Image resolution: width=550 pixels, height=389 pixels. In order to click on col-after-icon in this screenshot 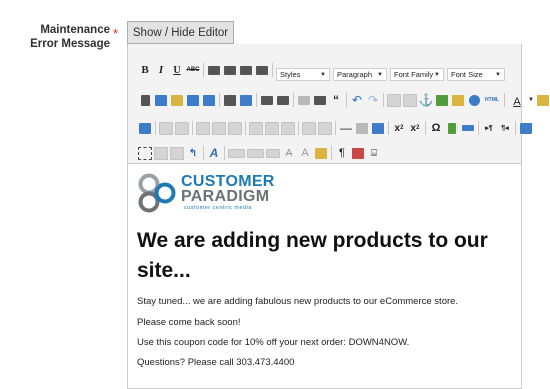, I will do `click(272, 128)`.